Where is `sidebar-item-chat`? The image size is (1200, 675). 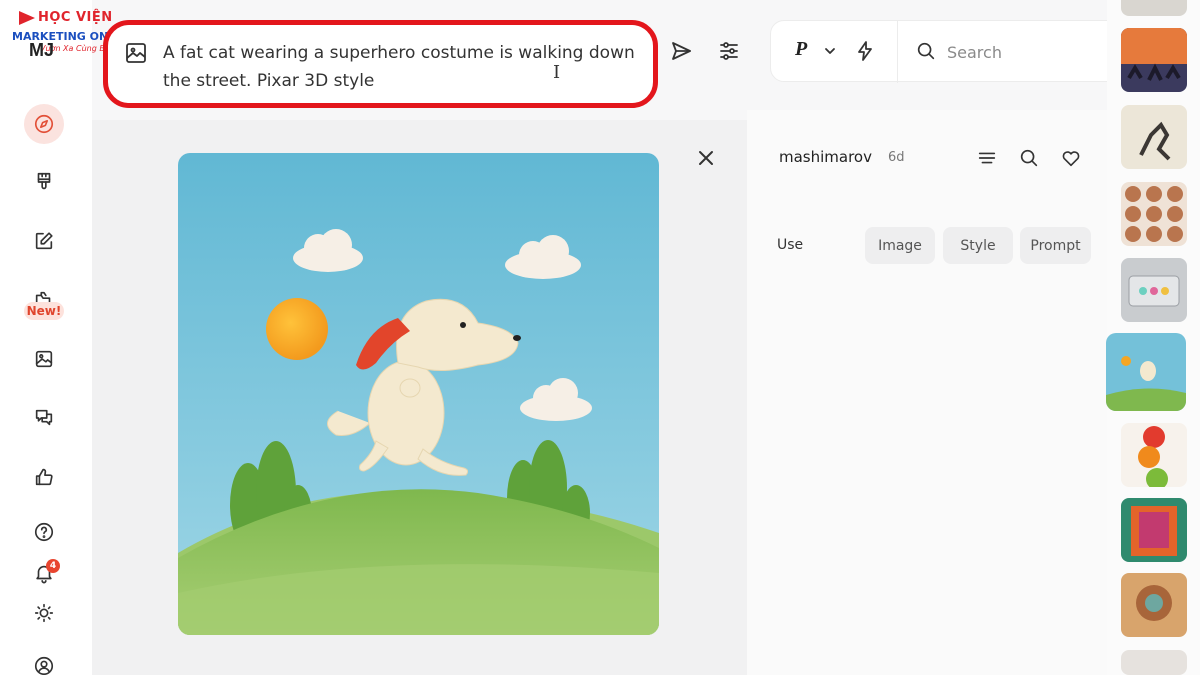
sidebar-item-chat is located at coordinates (44, 418).